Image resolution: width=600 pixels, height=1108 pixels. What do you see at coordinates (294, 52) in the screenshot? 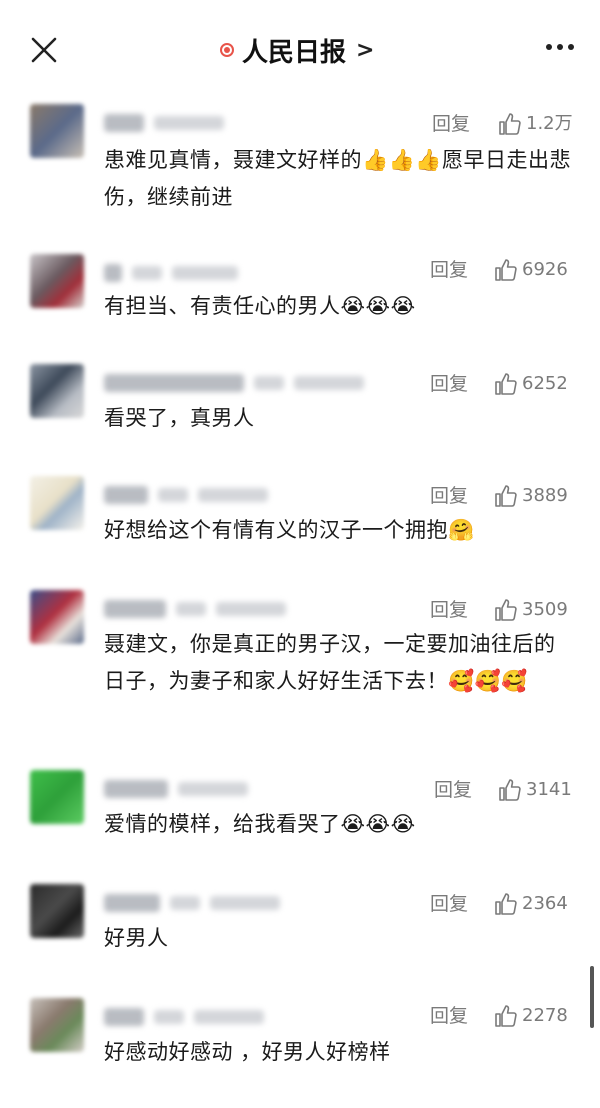
I see `page-title: 人民日报` at bounding box center [294, 52].